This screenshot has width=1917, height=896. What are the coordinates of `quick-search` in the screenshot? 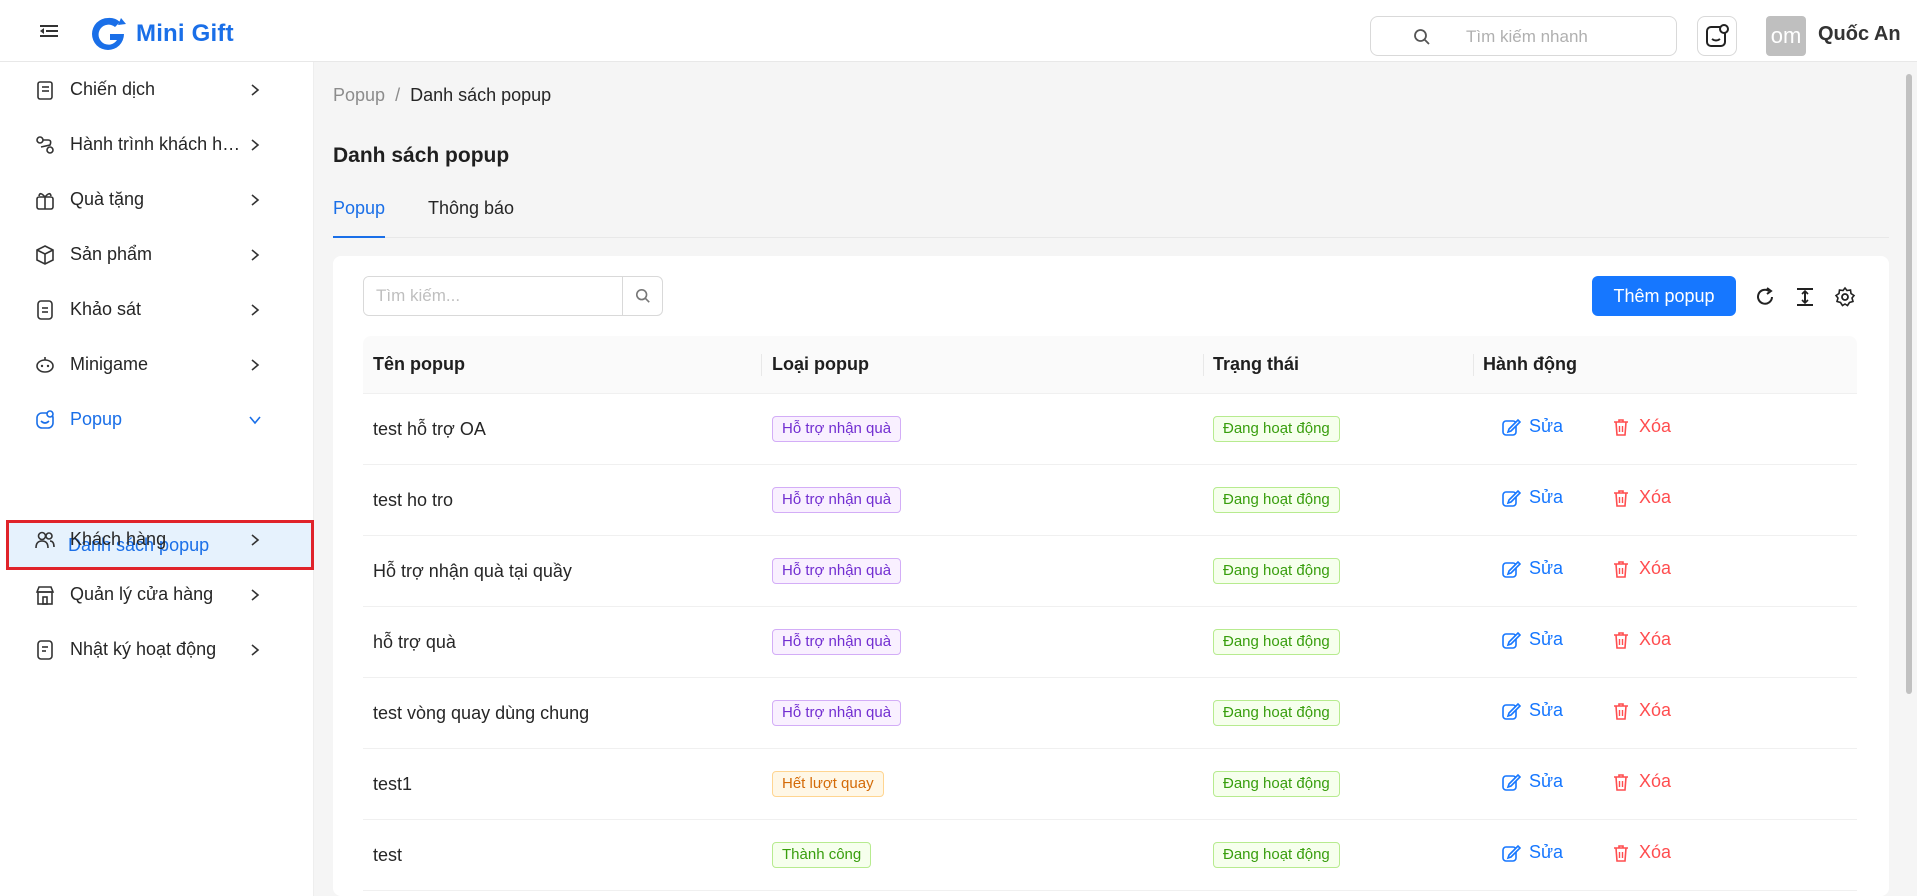 It's located at (1523, 36).